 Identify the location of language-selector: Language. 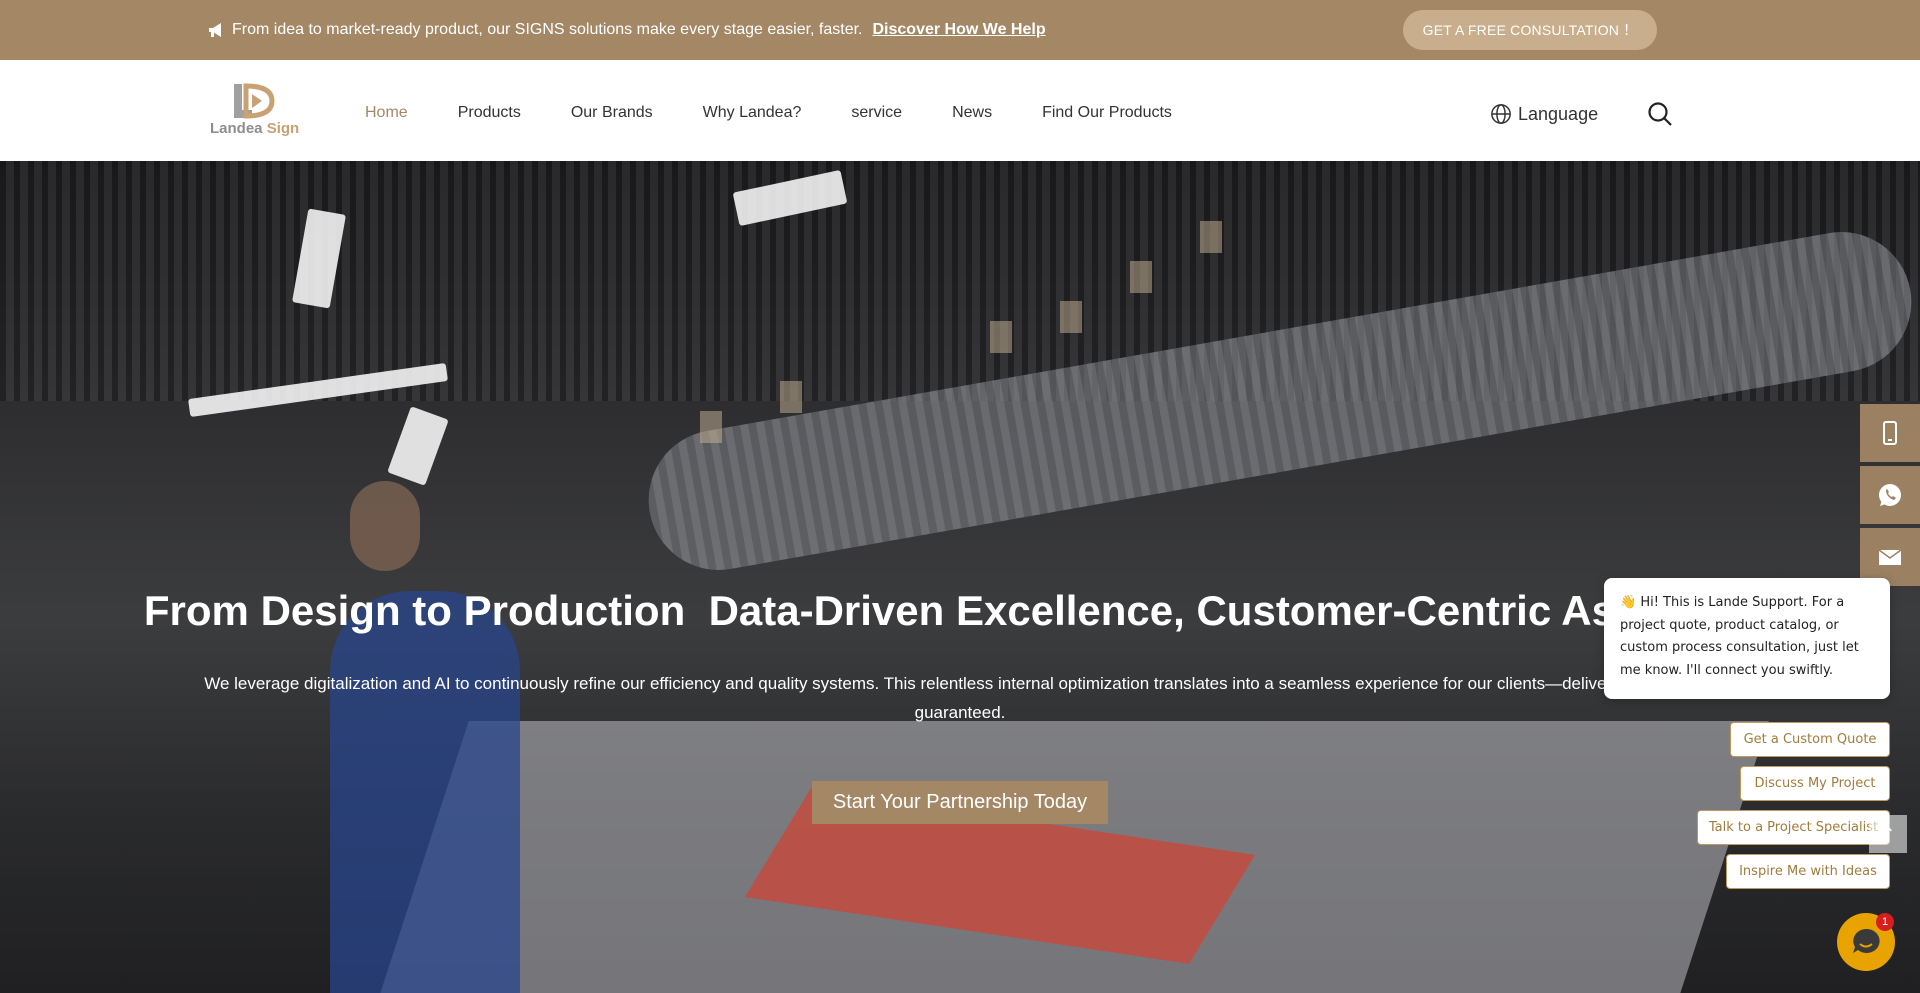
(1544, 114).